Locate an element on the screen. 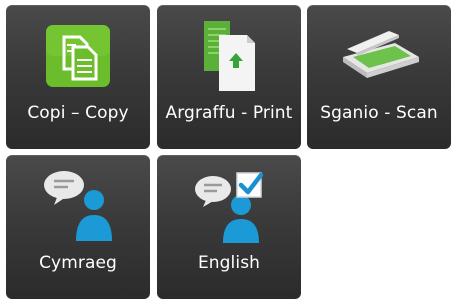 The height and width of the screenshot is (299, 453). cymraeg-tile-label: Cymraeg is located at coordinates (78, 263).